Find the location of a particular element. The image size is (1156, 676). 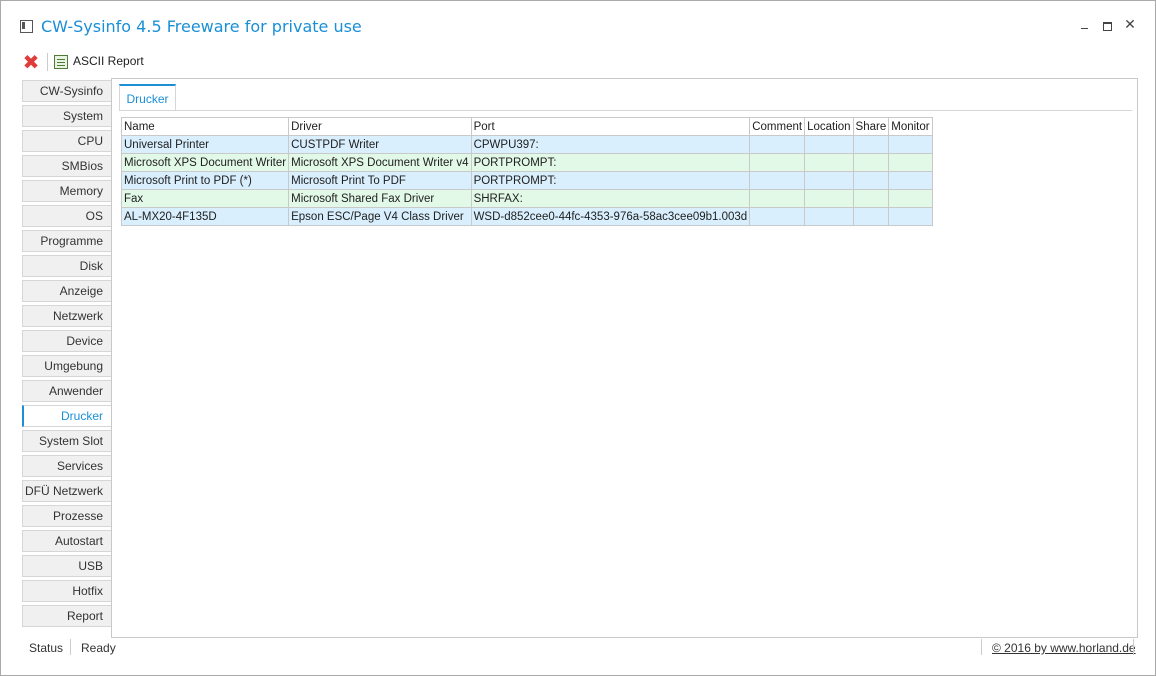

sidebar-item-report: Report is located at coordinates (67, 616).